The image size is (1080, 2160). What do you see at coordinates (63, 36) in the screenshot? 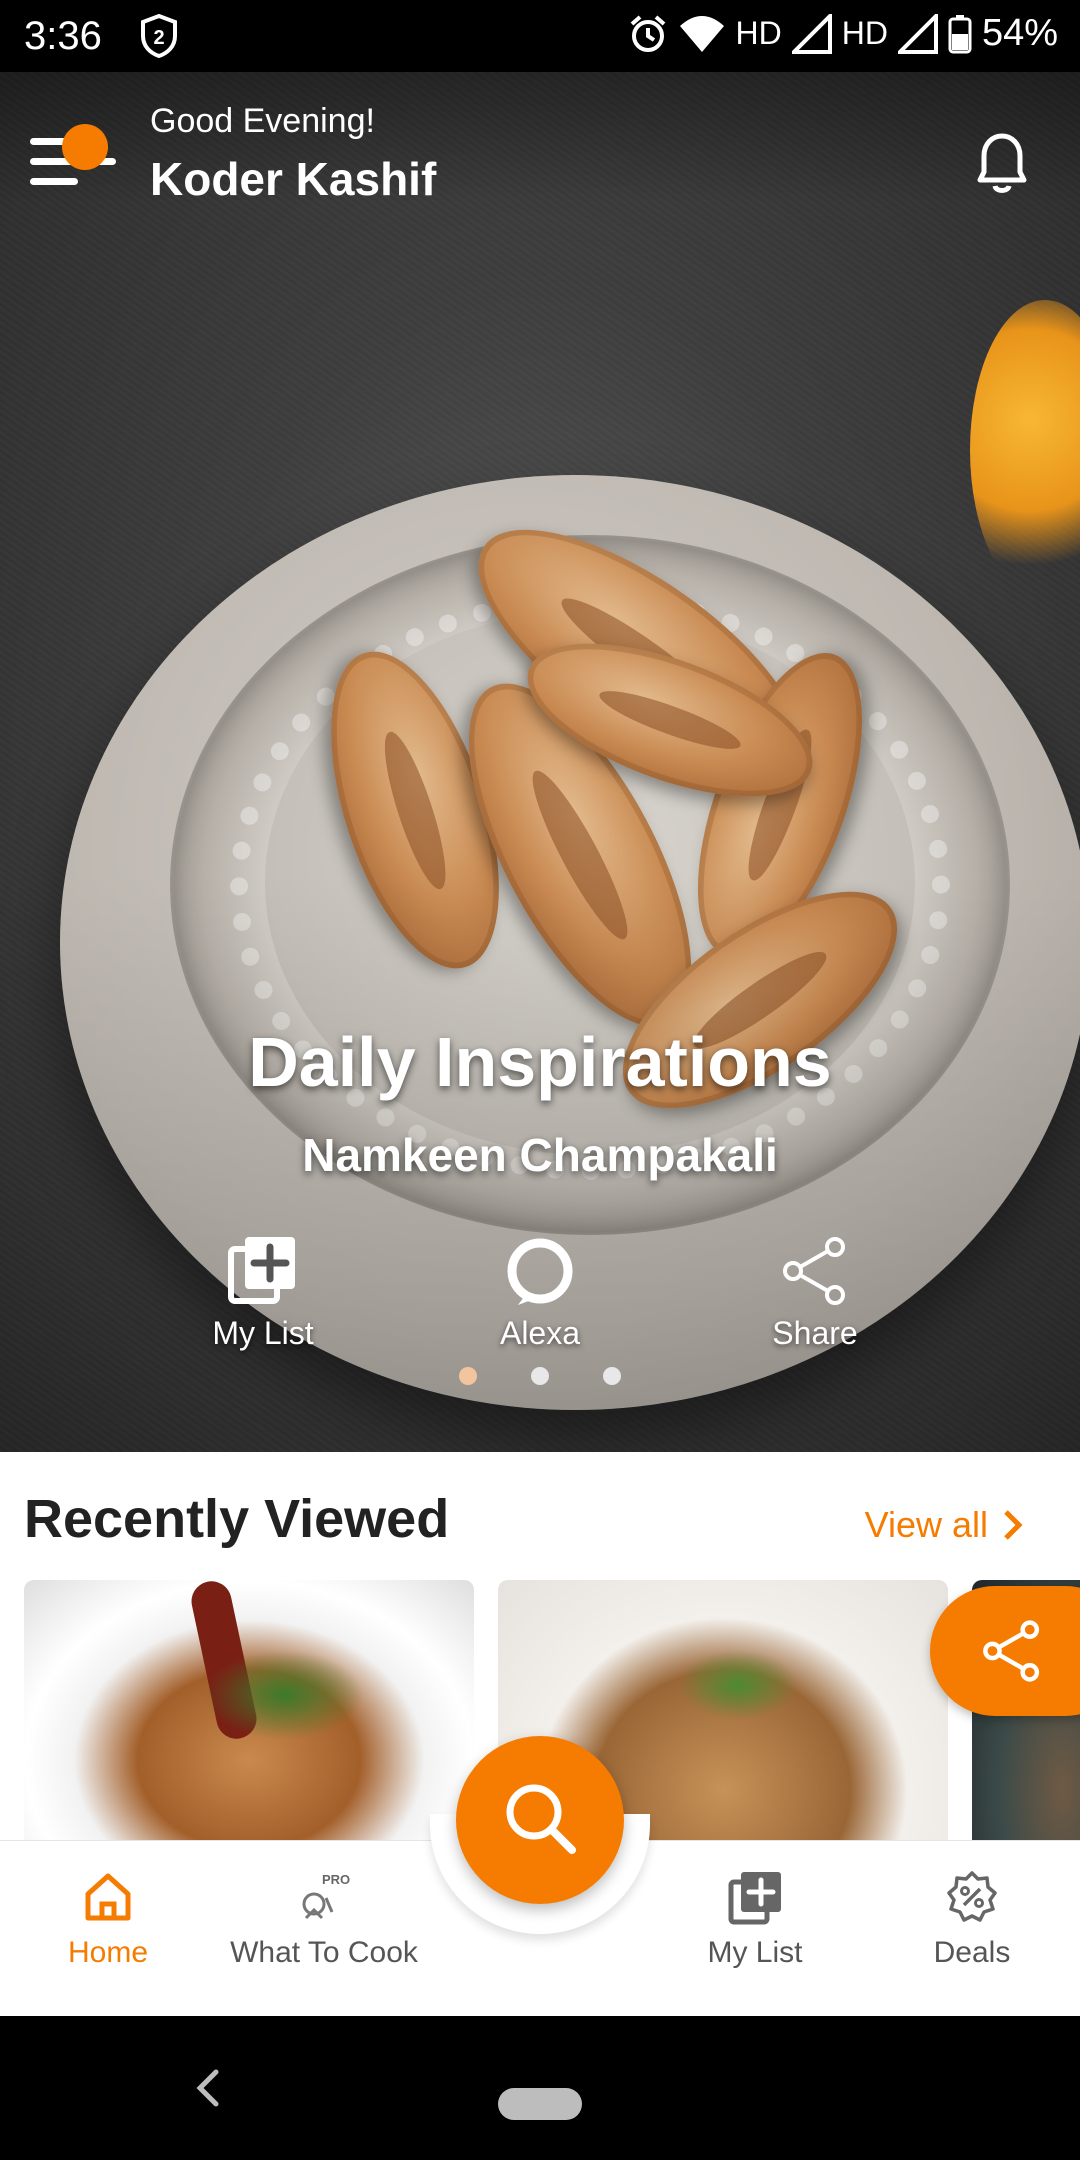
I see `status-time: 3:36` at bounding box center [63, 36].